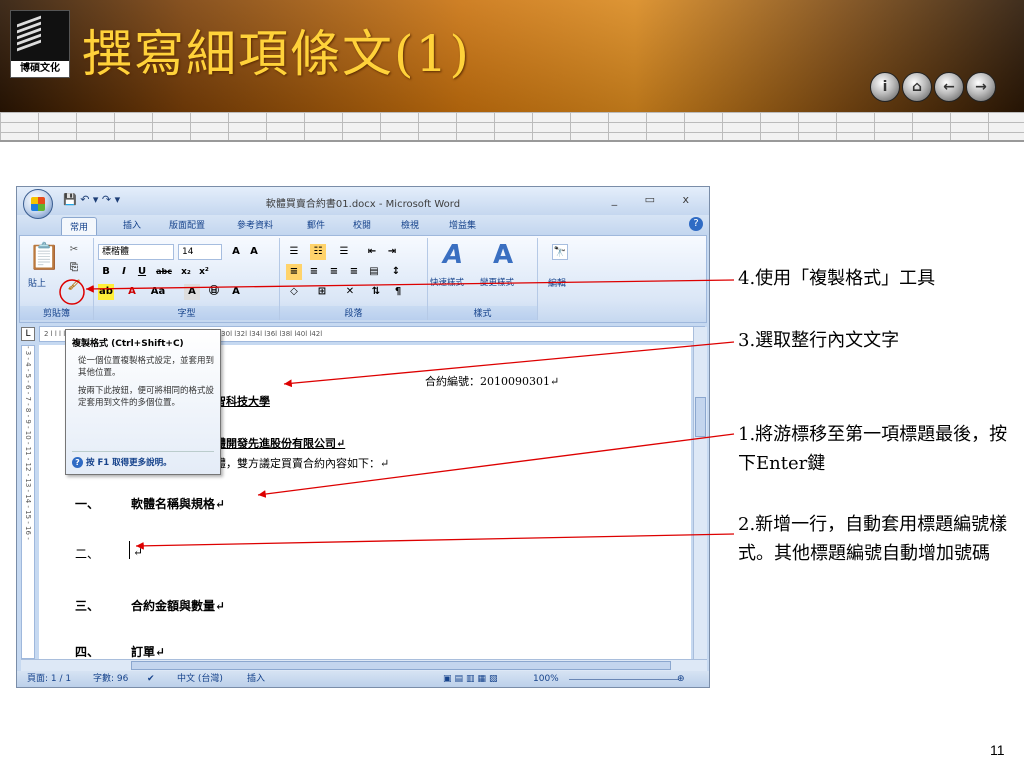  I want to click on highlight-icon: ab, so click(106, 292).